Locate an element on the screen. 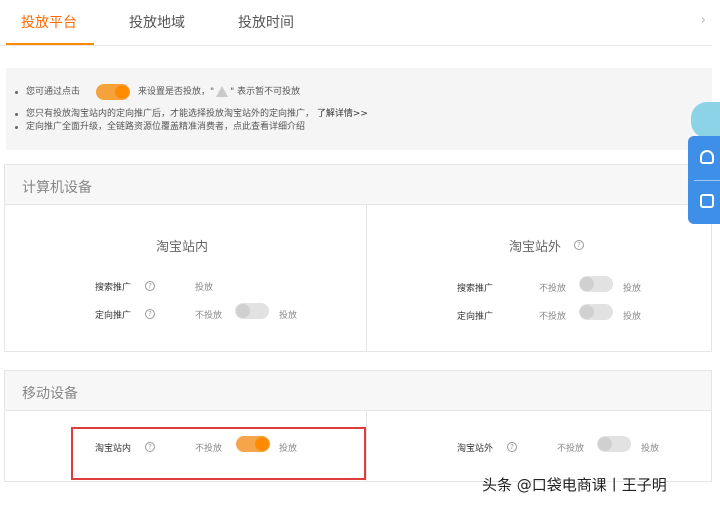 This screenshot has height=509, width=720. notice-line-1-pre: 您可通过点击 is located at coordinates (53, 92).